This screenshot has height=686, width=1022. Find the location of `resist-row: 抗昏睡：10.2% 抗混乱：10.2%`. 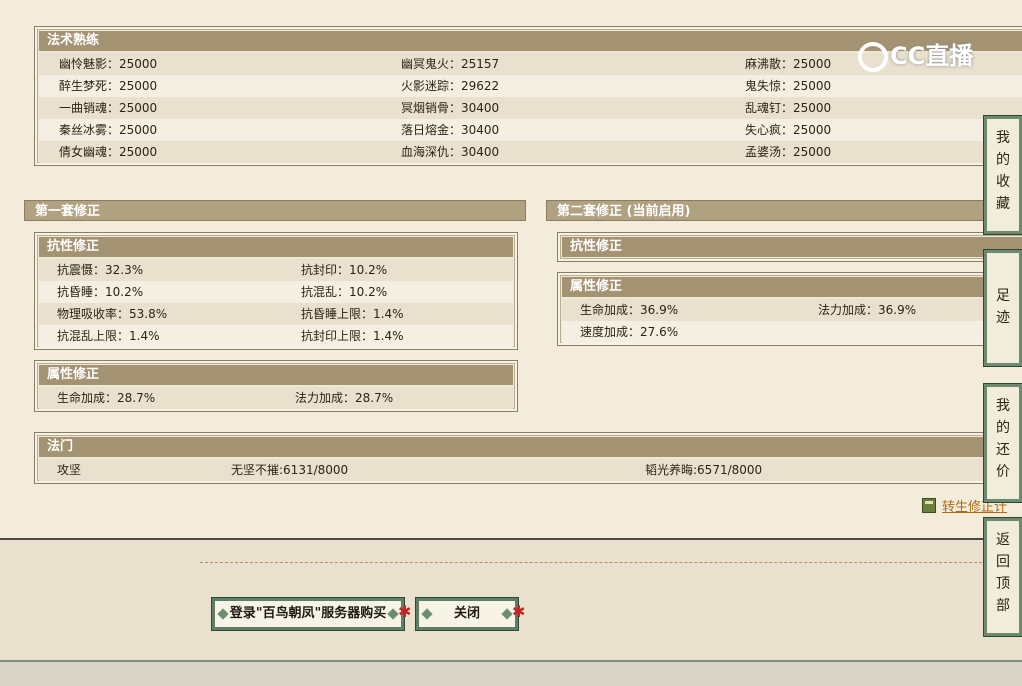

resist-row: 抗昏睡：10.2% 抗混乱：10.2% is located at coordinates (276, 292).